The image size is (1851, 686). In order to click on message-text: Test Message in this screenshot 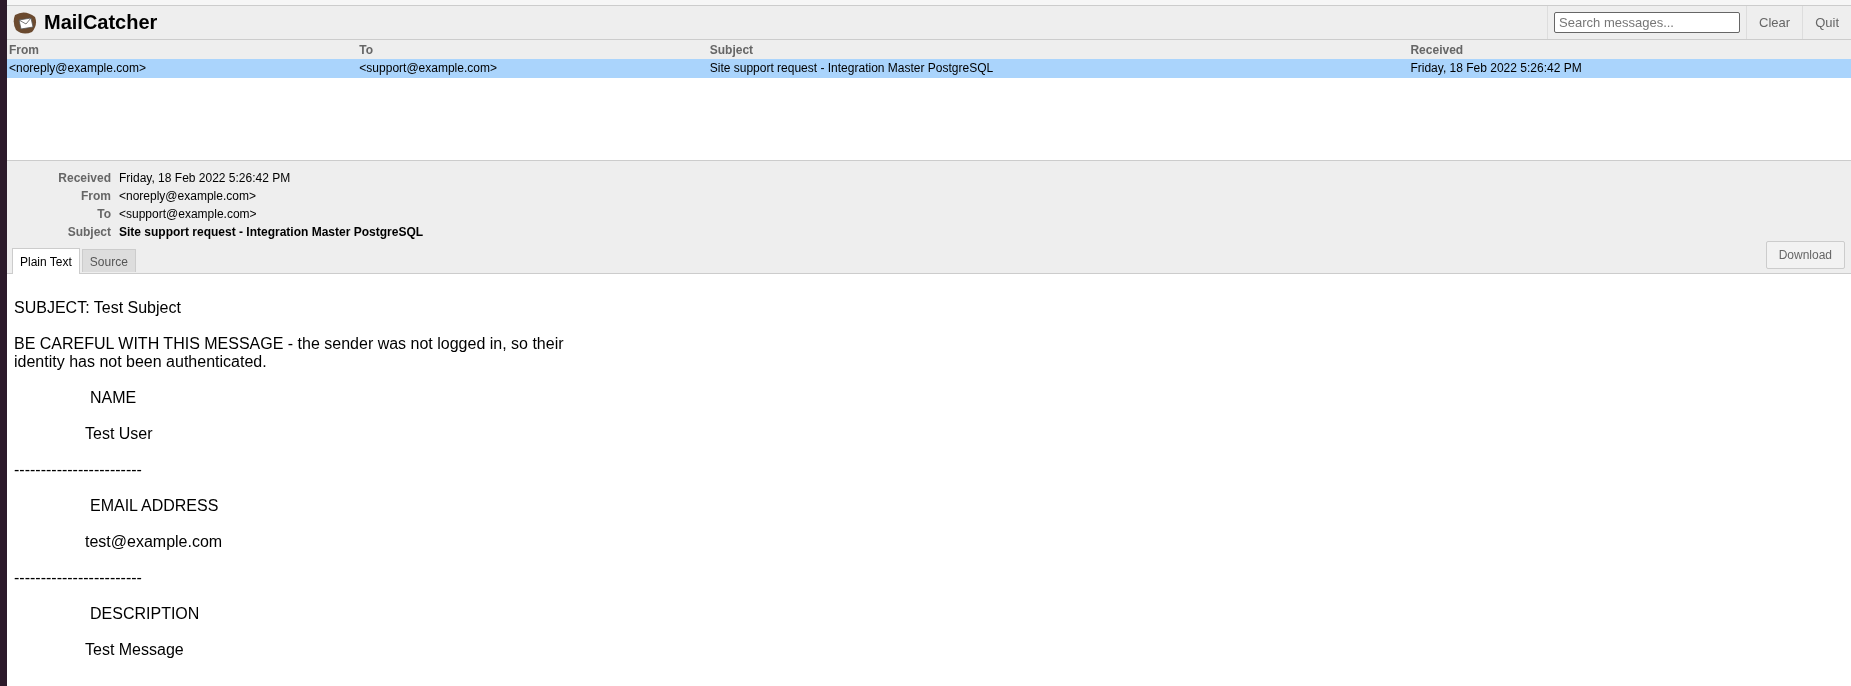, I will do `click(134, 650)`.